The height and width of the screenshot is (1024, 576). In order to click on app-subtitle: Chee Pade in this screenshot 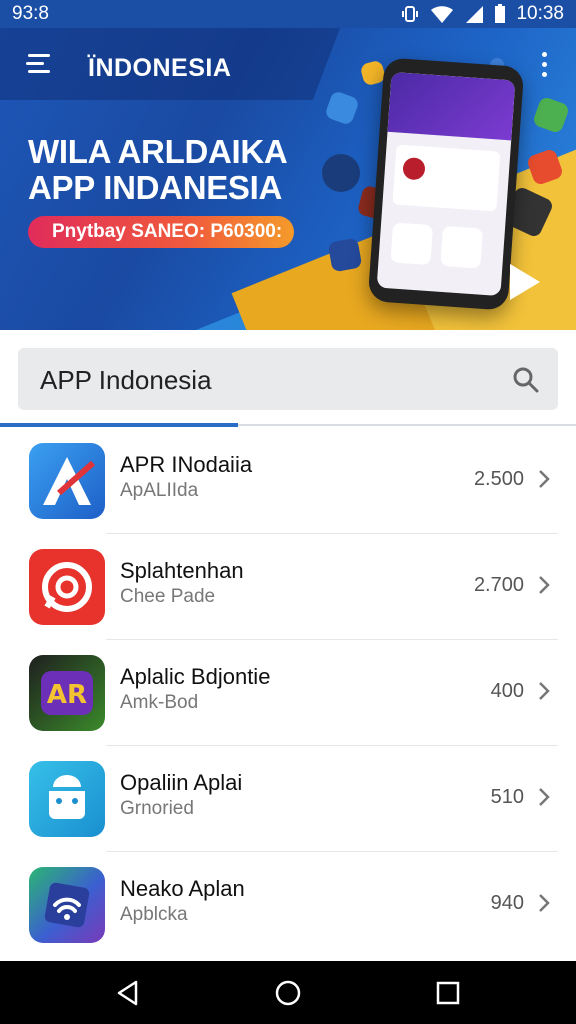, I will do `click(168, 596)`.